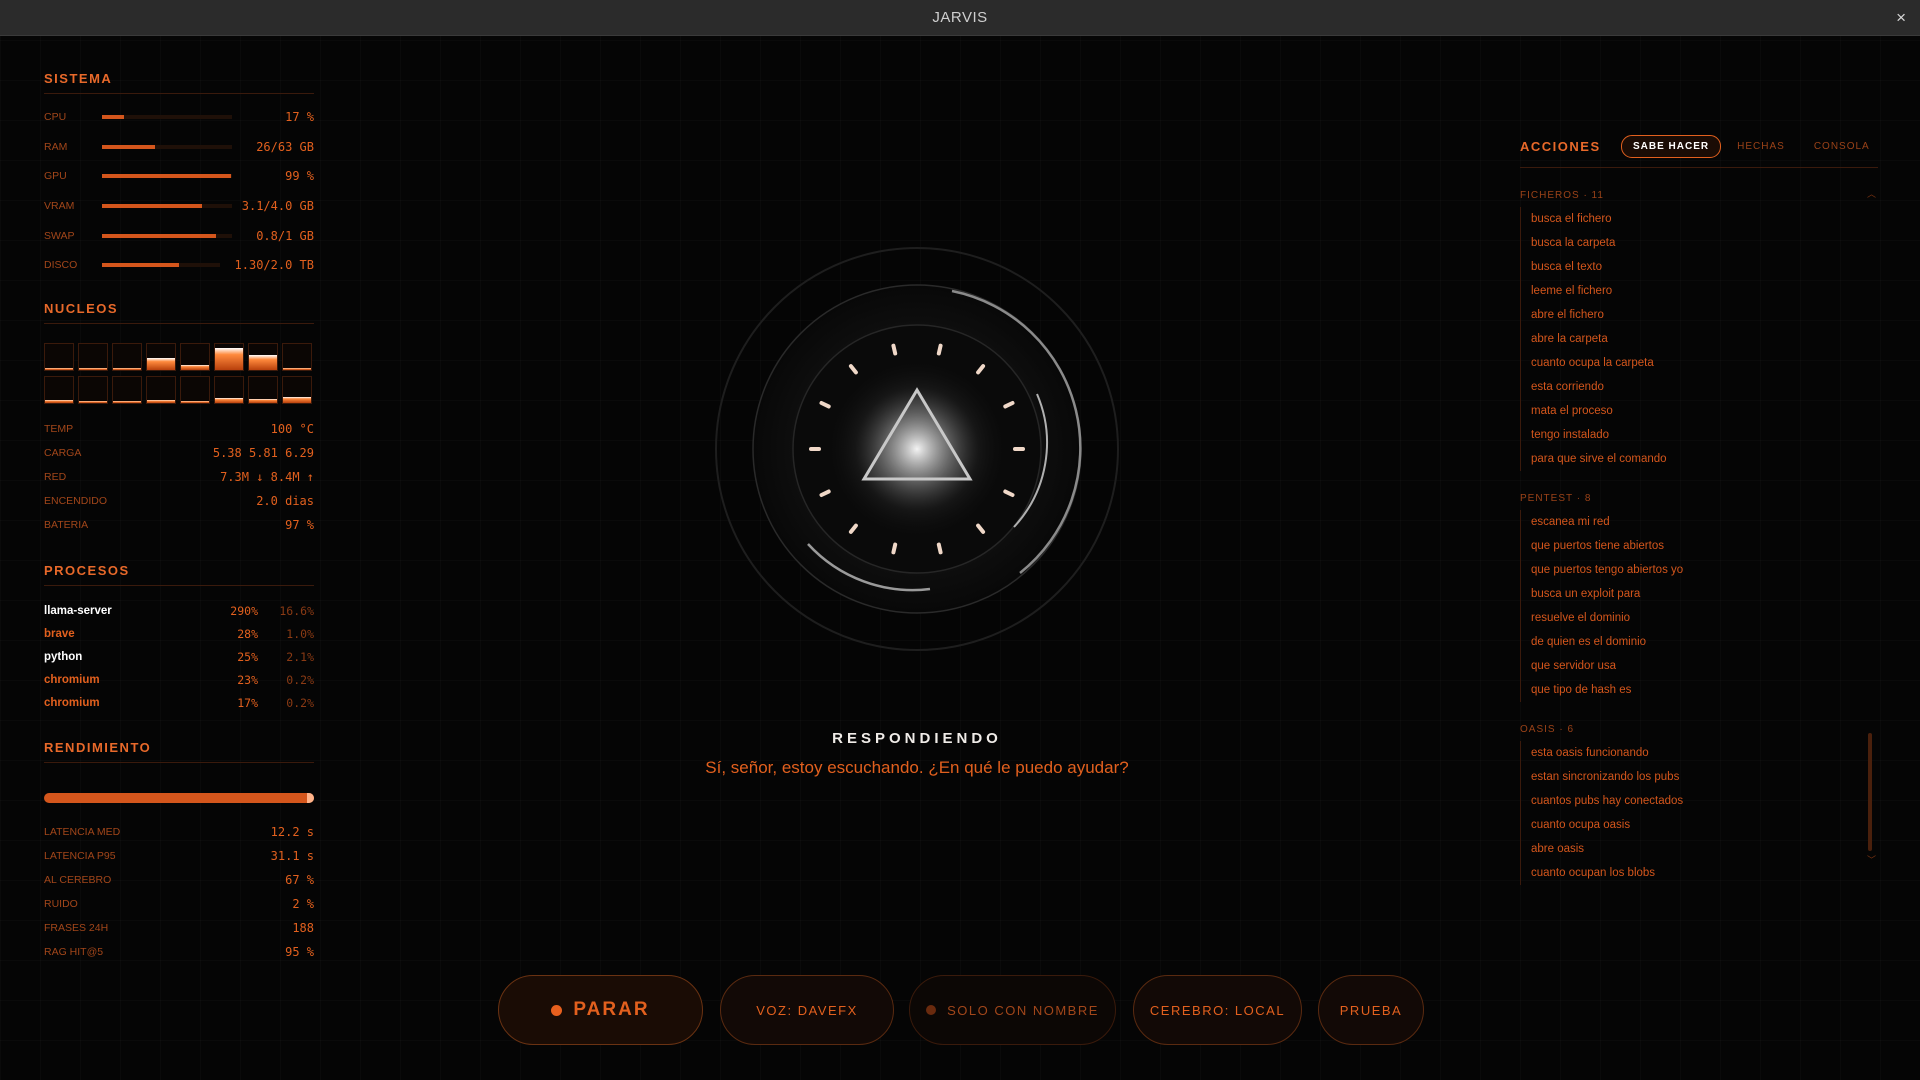 Image resolution: width=1920 pixels, height=1080 pixels. Describe the element at coordinates (1871, 193) in the screenshot. I see `chevron-up-icon: ︿` at that location.